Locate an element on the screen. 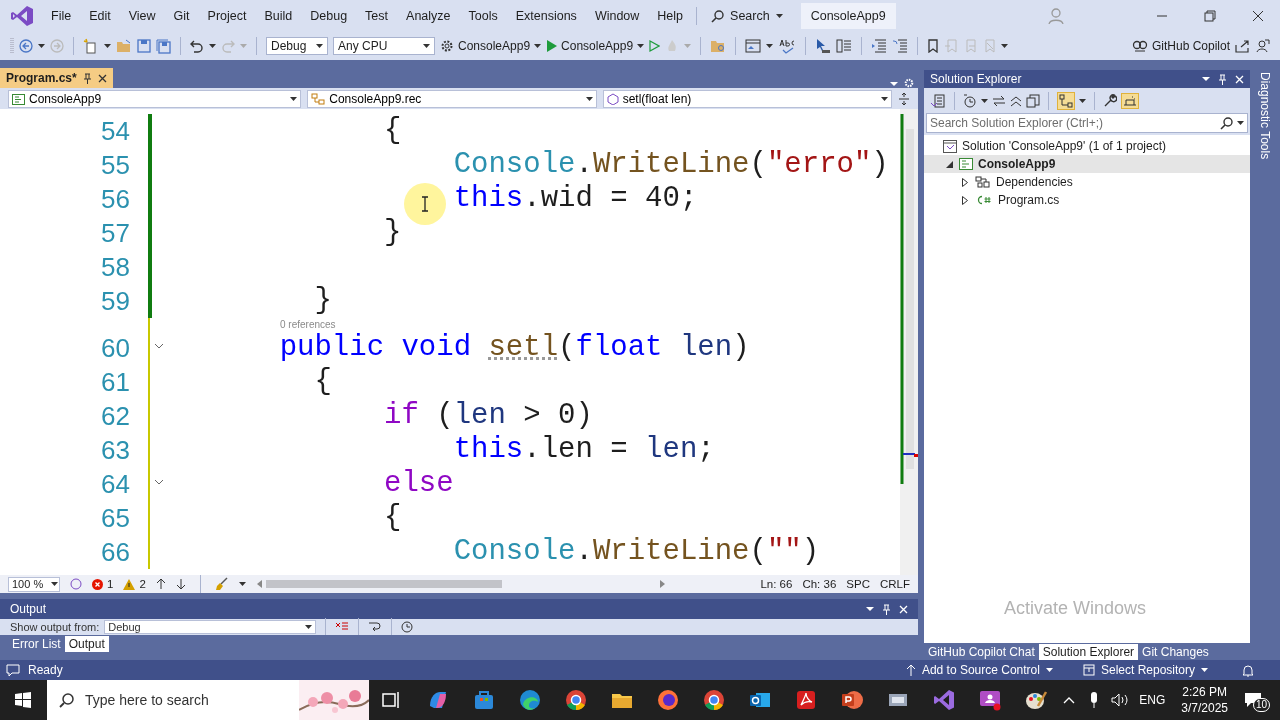 Image resolution: width=1280 pixels, height=720 pixels. edge-icon is located at coordinates (530, 700).